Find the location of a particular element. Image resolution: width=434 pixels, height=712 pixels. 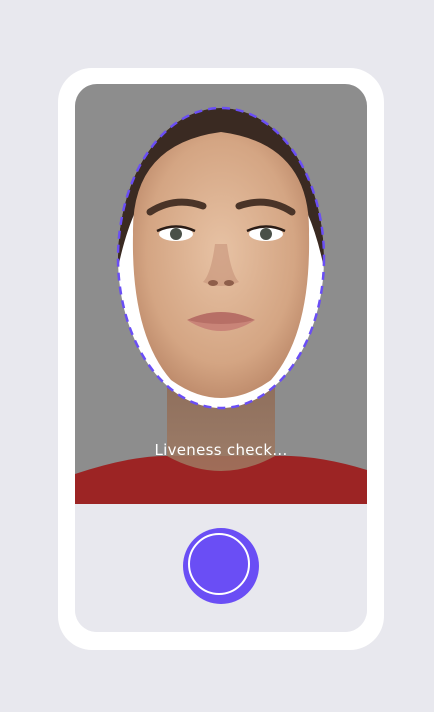

capture-circle-icon is located at coordinates (219, 564).